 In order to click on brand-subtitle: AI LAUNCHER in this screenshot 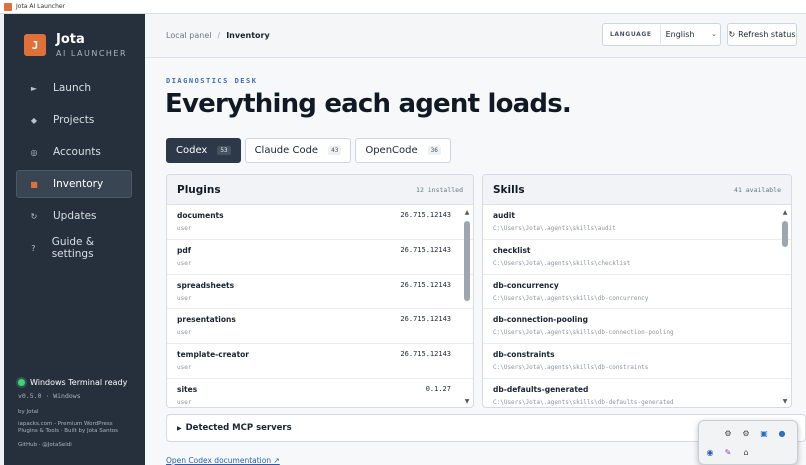, I will do `click(92, 53)`.